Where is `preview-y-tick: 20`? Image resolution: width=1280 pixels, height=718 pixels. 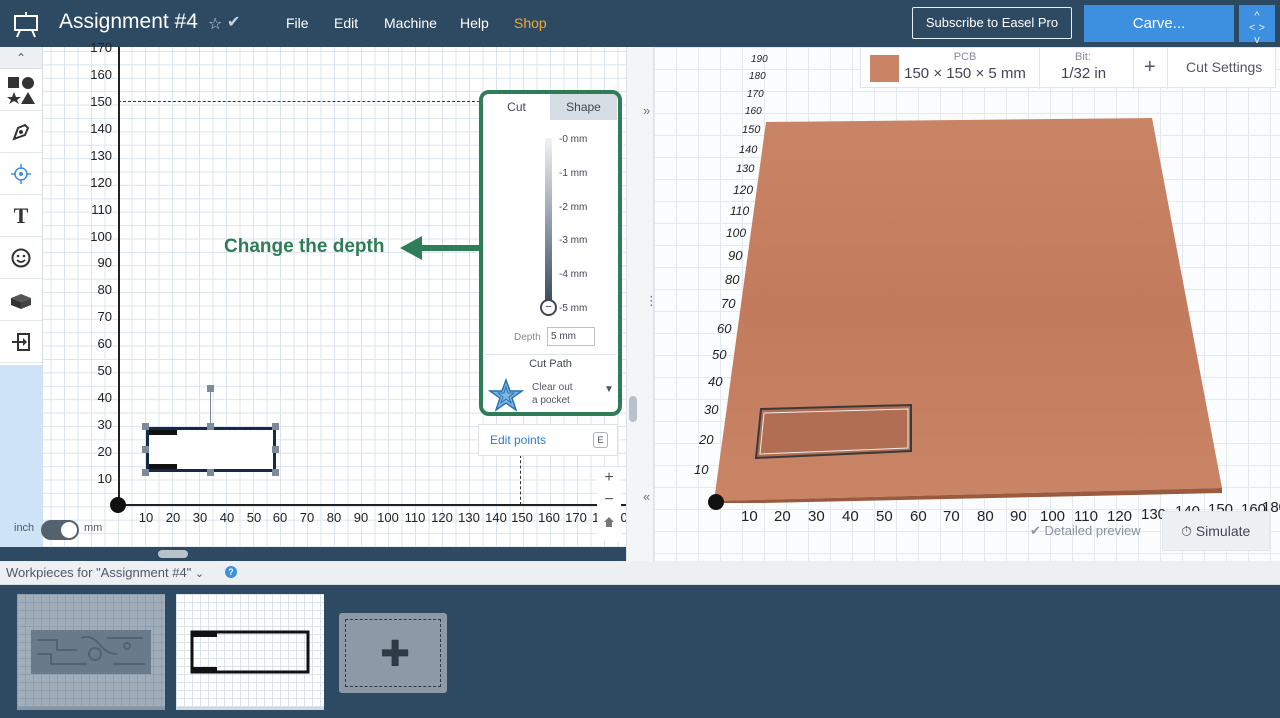 preview-y-tick: 20 is located at coordinates (706, 439).